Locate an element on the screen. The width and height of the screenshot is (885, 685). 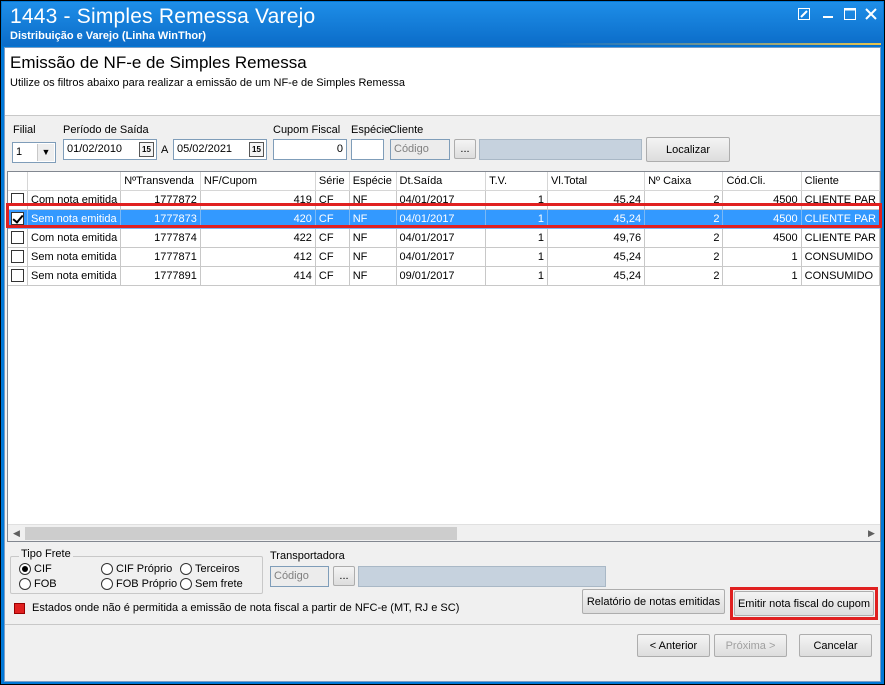
radio-cif-proprio: CIF Próprio is located at coordinates (136, 569).